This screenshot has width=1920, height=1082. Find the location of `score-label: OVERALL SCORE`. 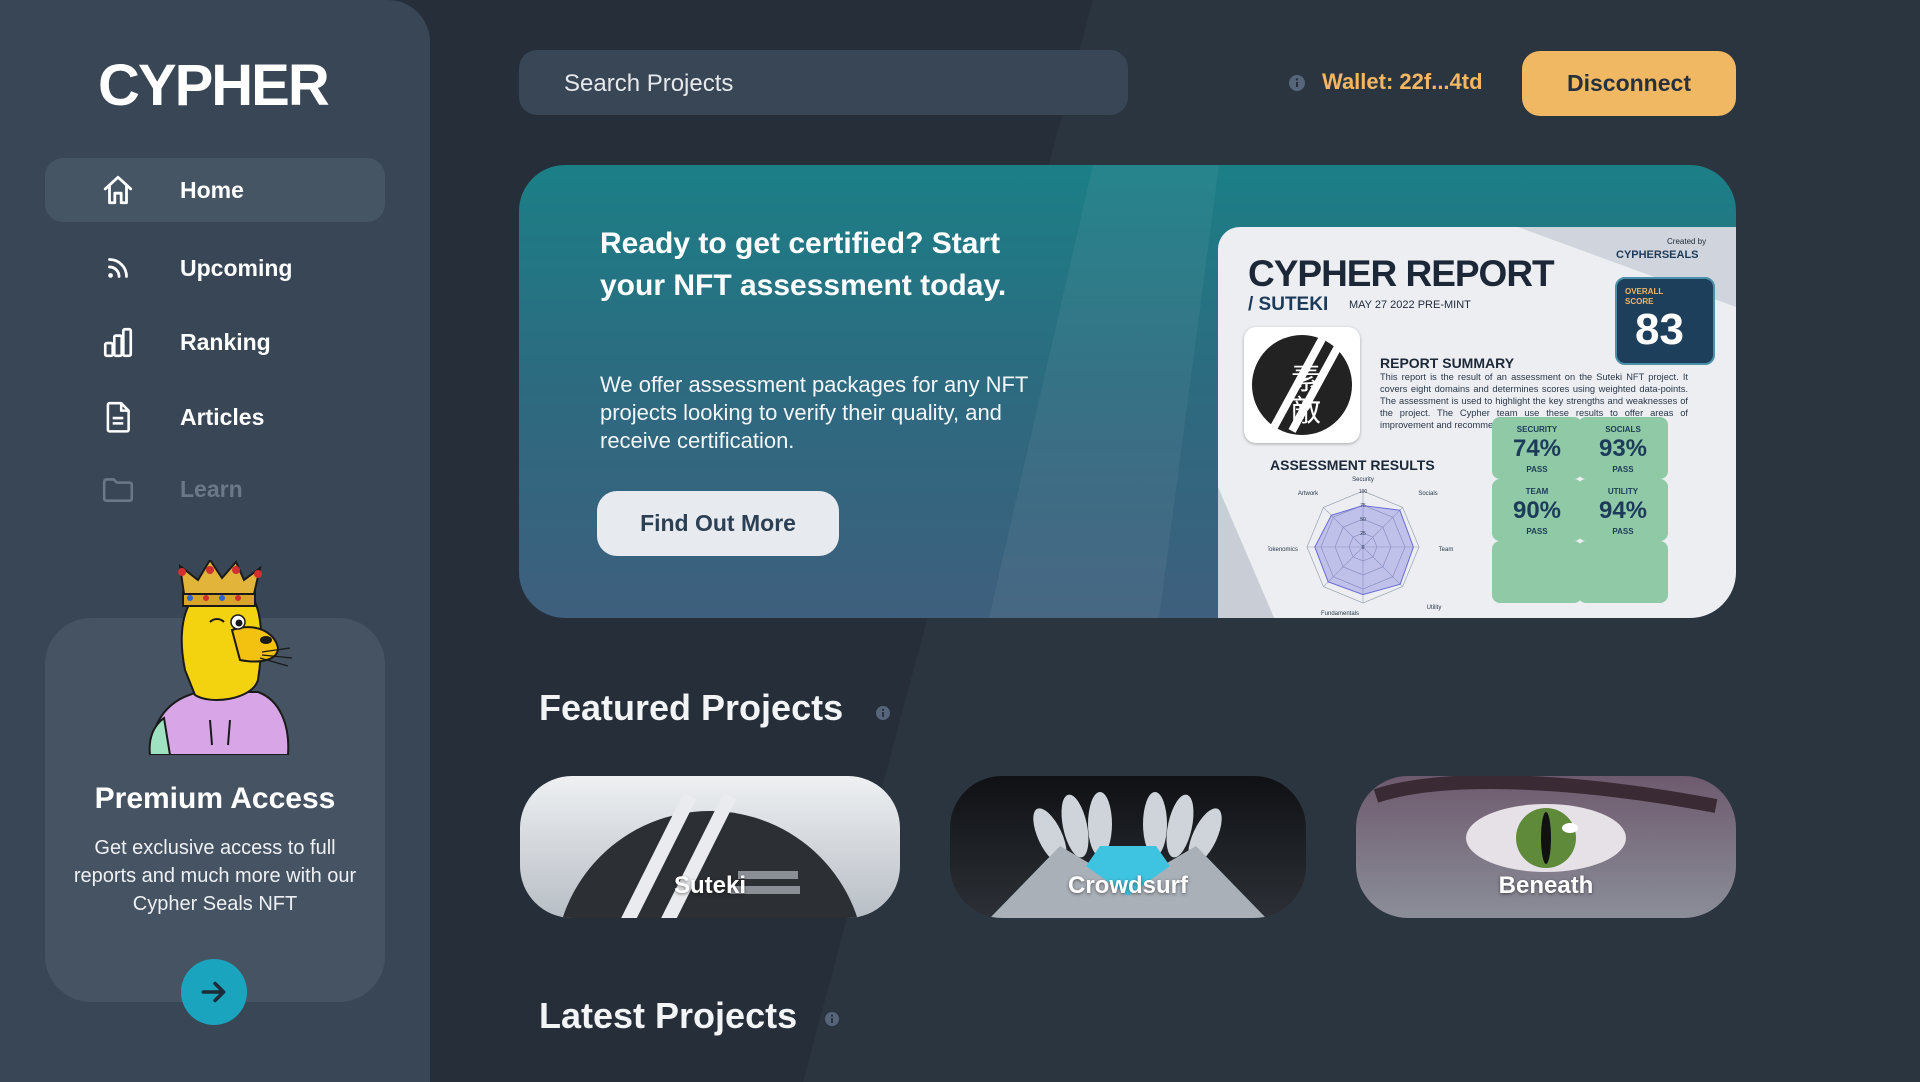

score-label: OVERALL SCORE is located at coordinates (1644, 296).